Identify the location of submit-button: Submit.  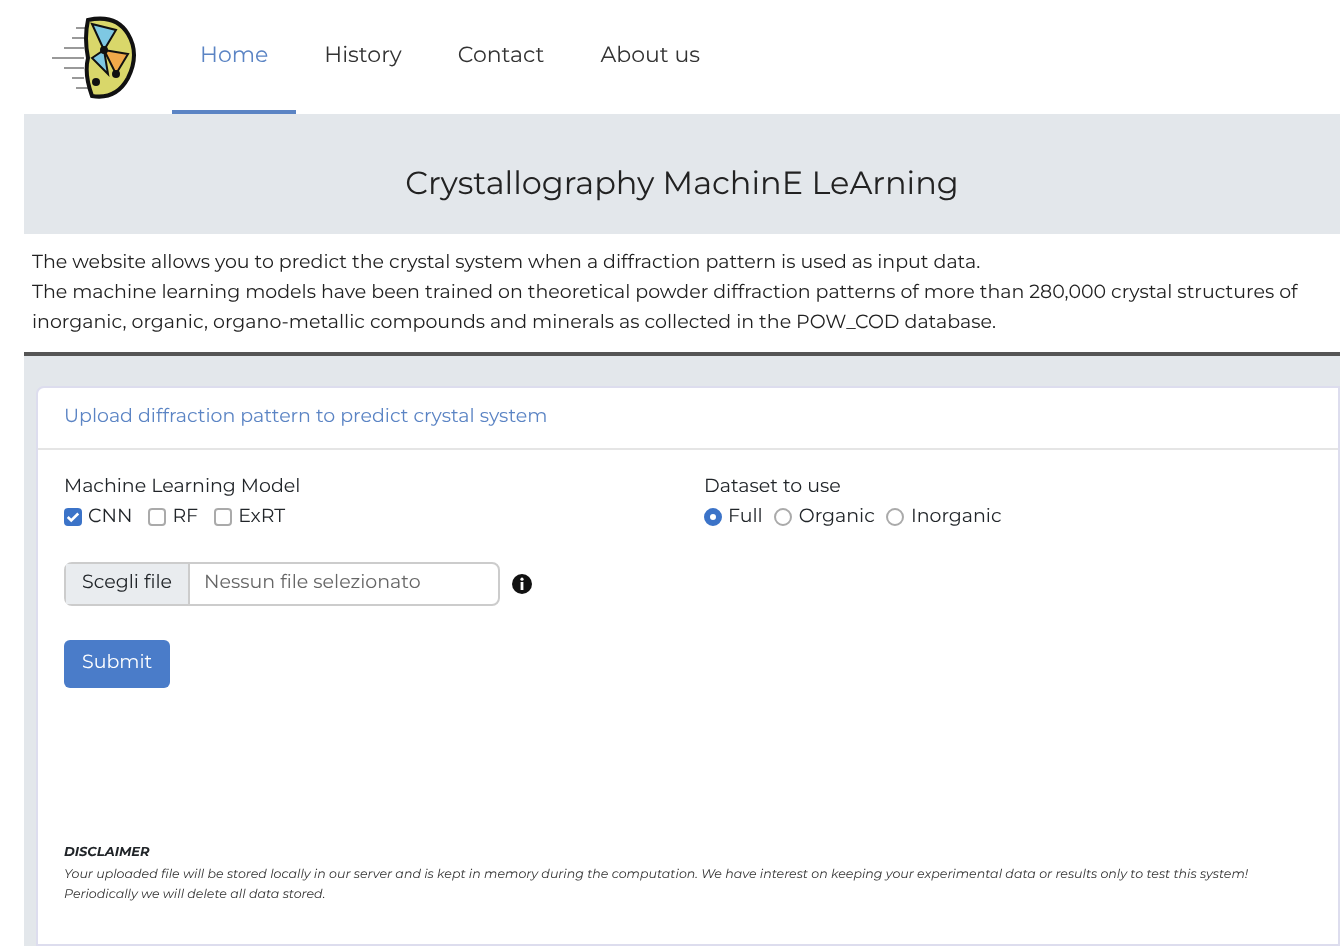
(117, 663).